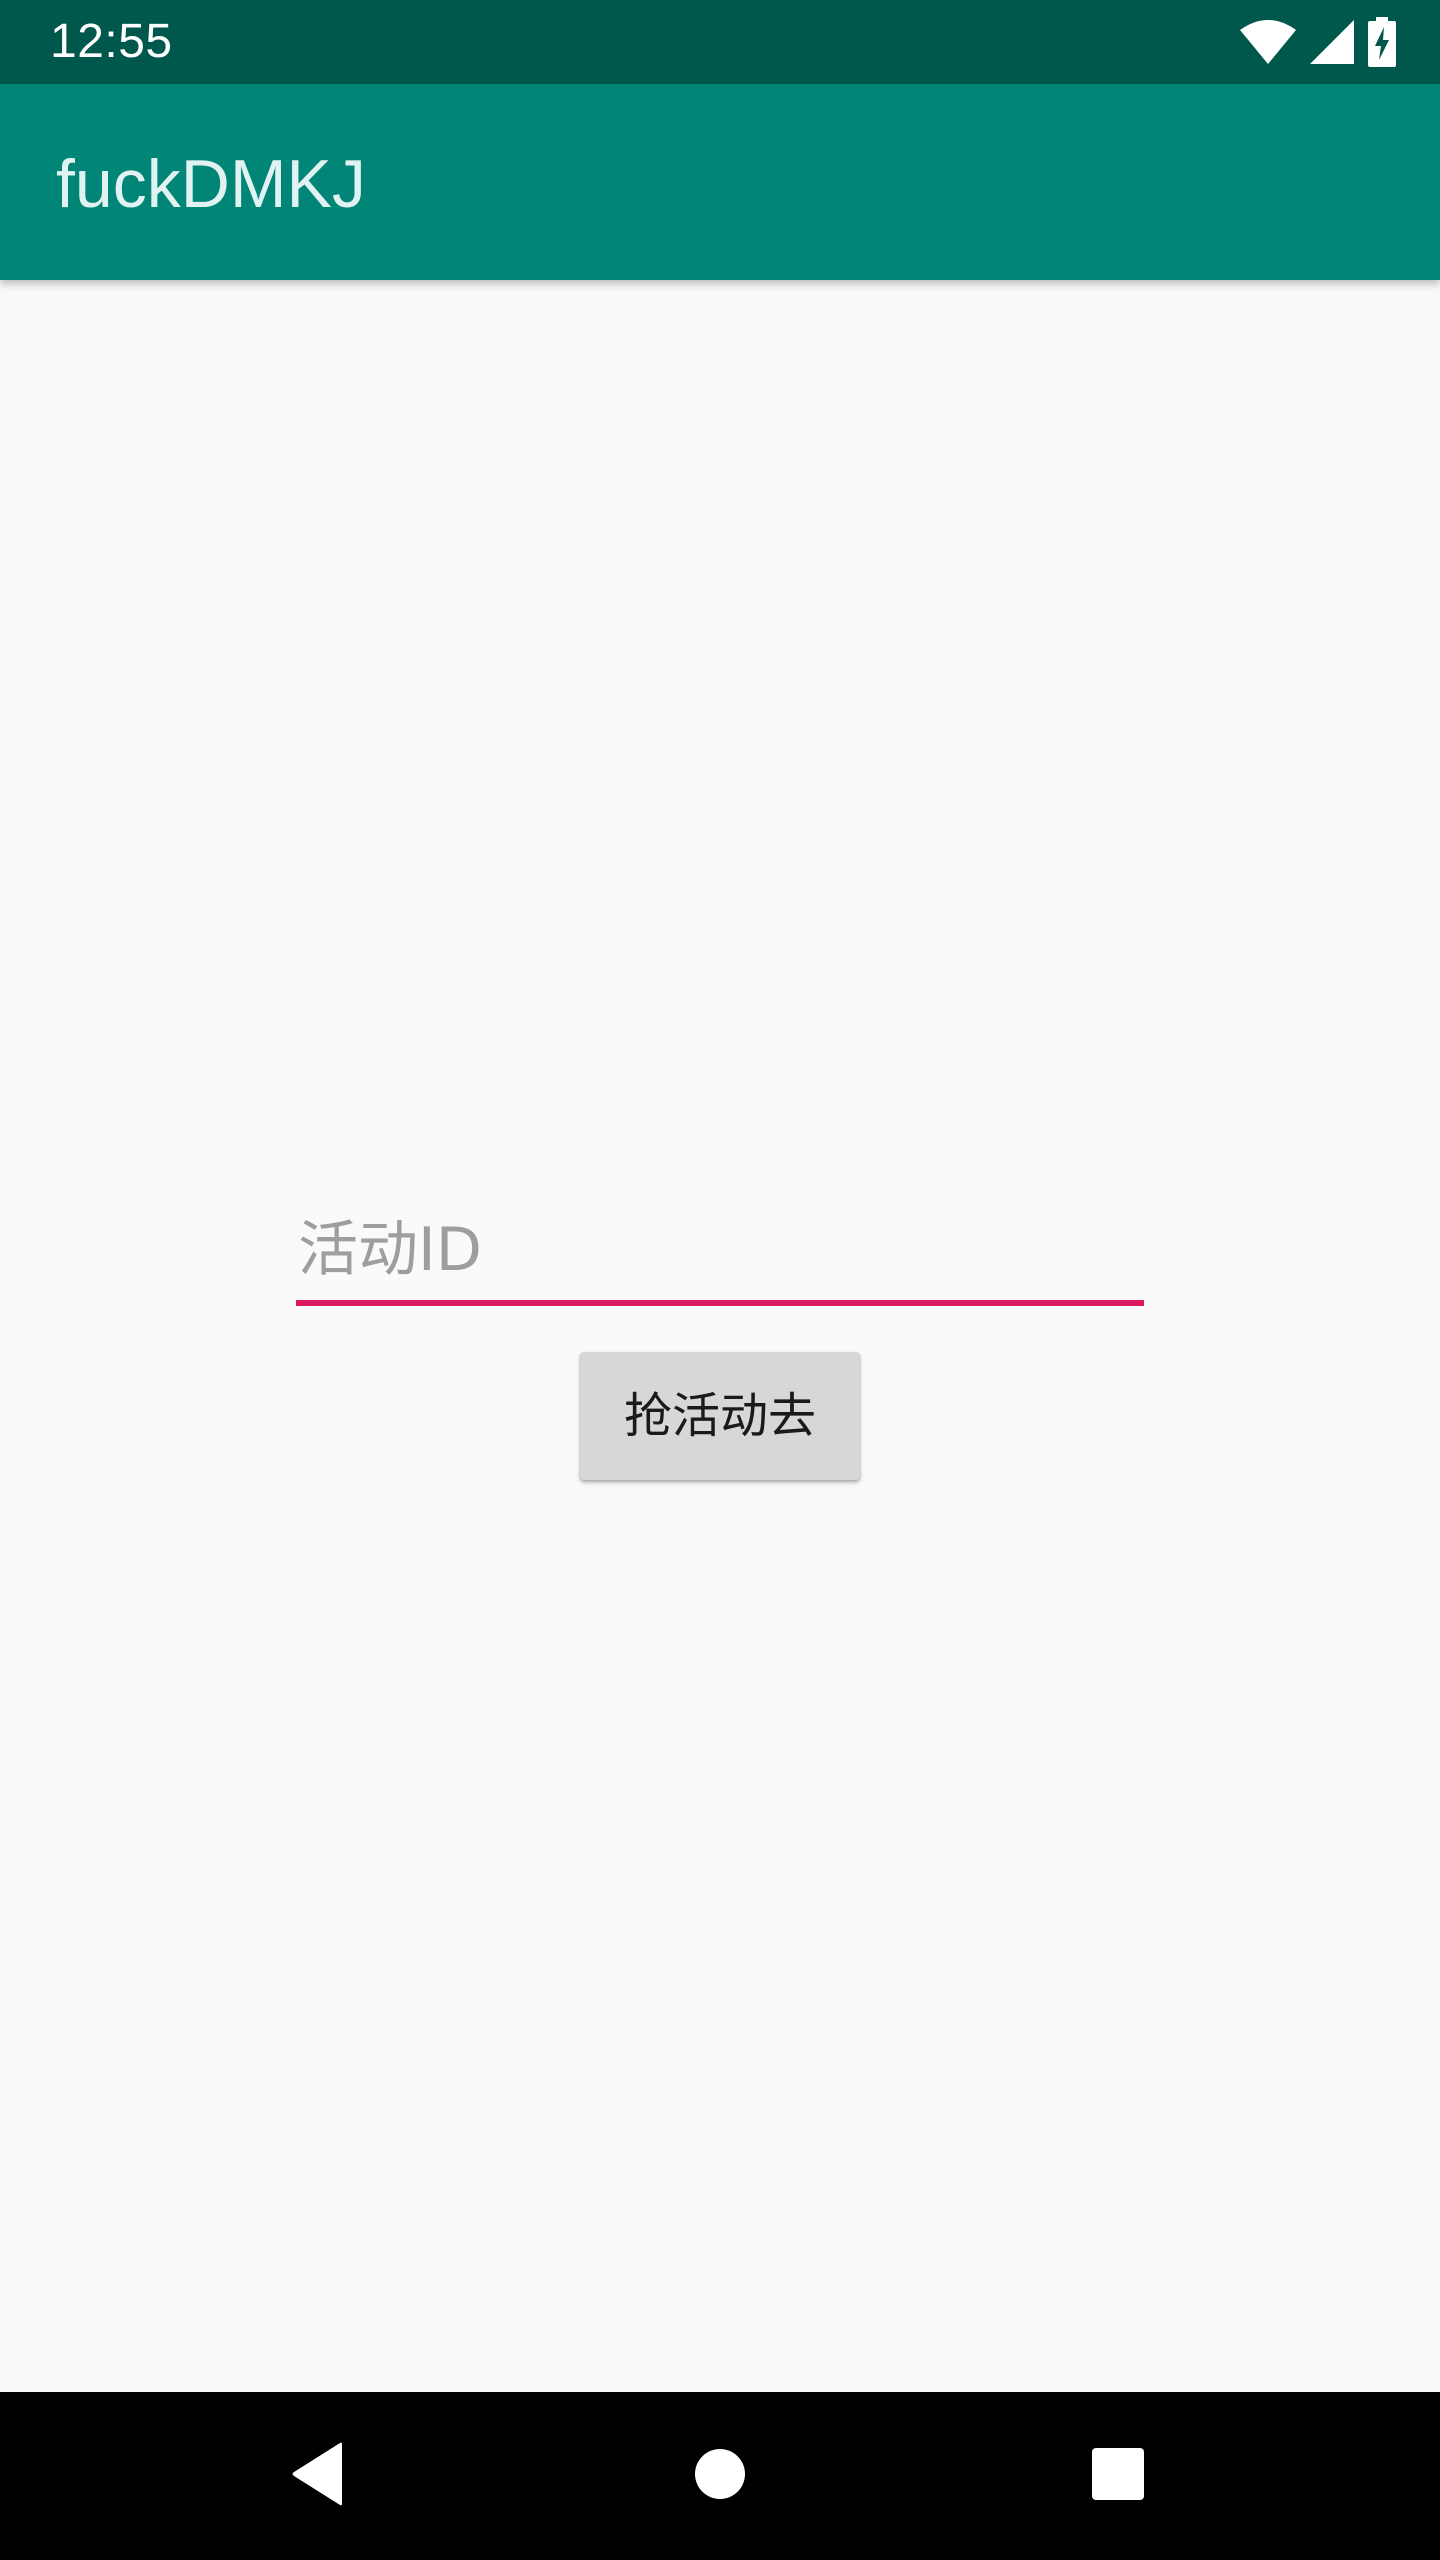 Image resolution: width=1440 pixels, height=2560 pixels. Describe the element at coordinates (1382, 42) in the screenshot. I see `battery-charging-icon` at that location.